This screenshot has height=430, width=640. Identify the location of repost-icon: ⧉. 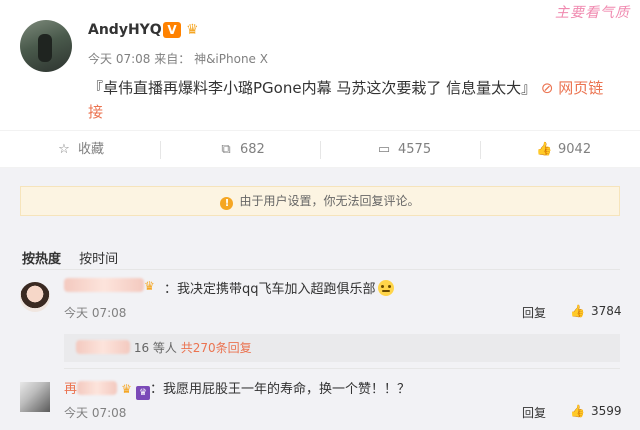
(226, 149).